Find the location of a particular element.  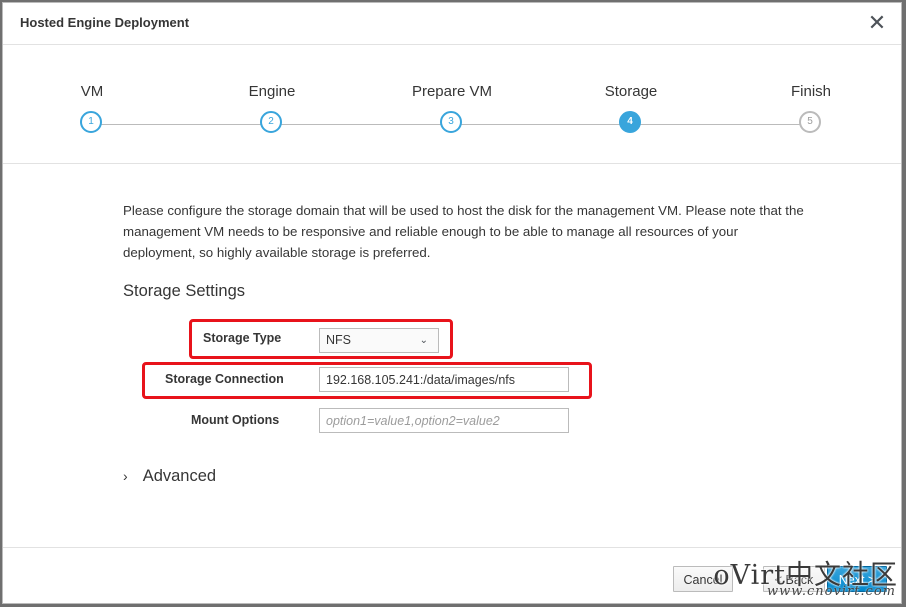

storage-connection-highlight is located at coordinates (367, 380).